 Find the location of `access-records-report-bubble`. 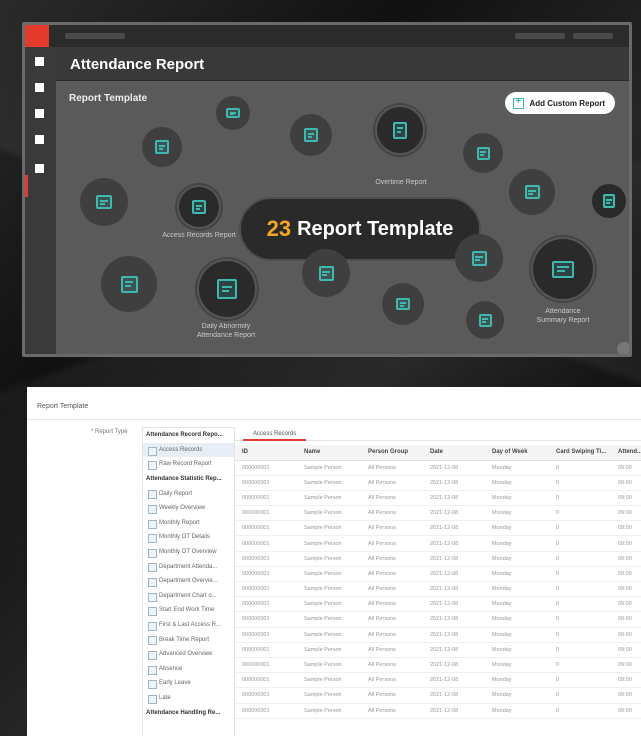

access-records-report-bubble is located at coordinates (199, 207).